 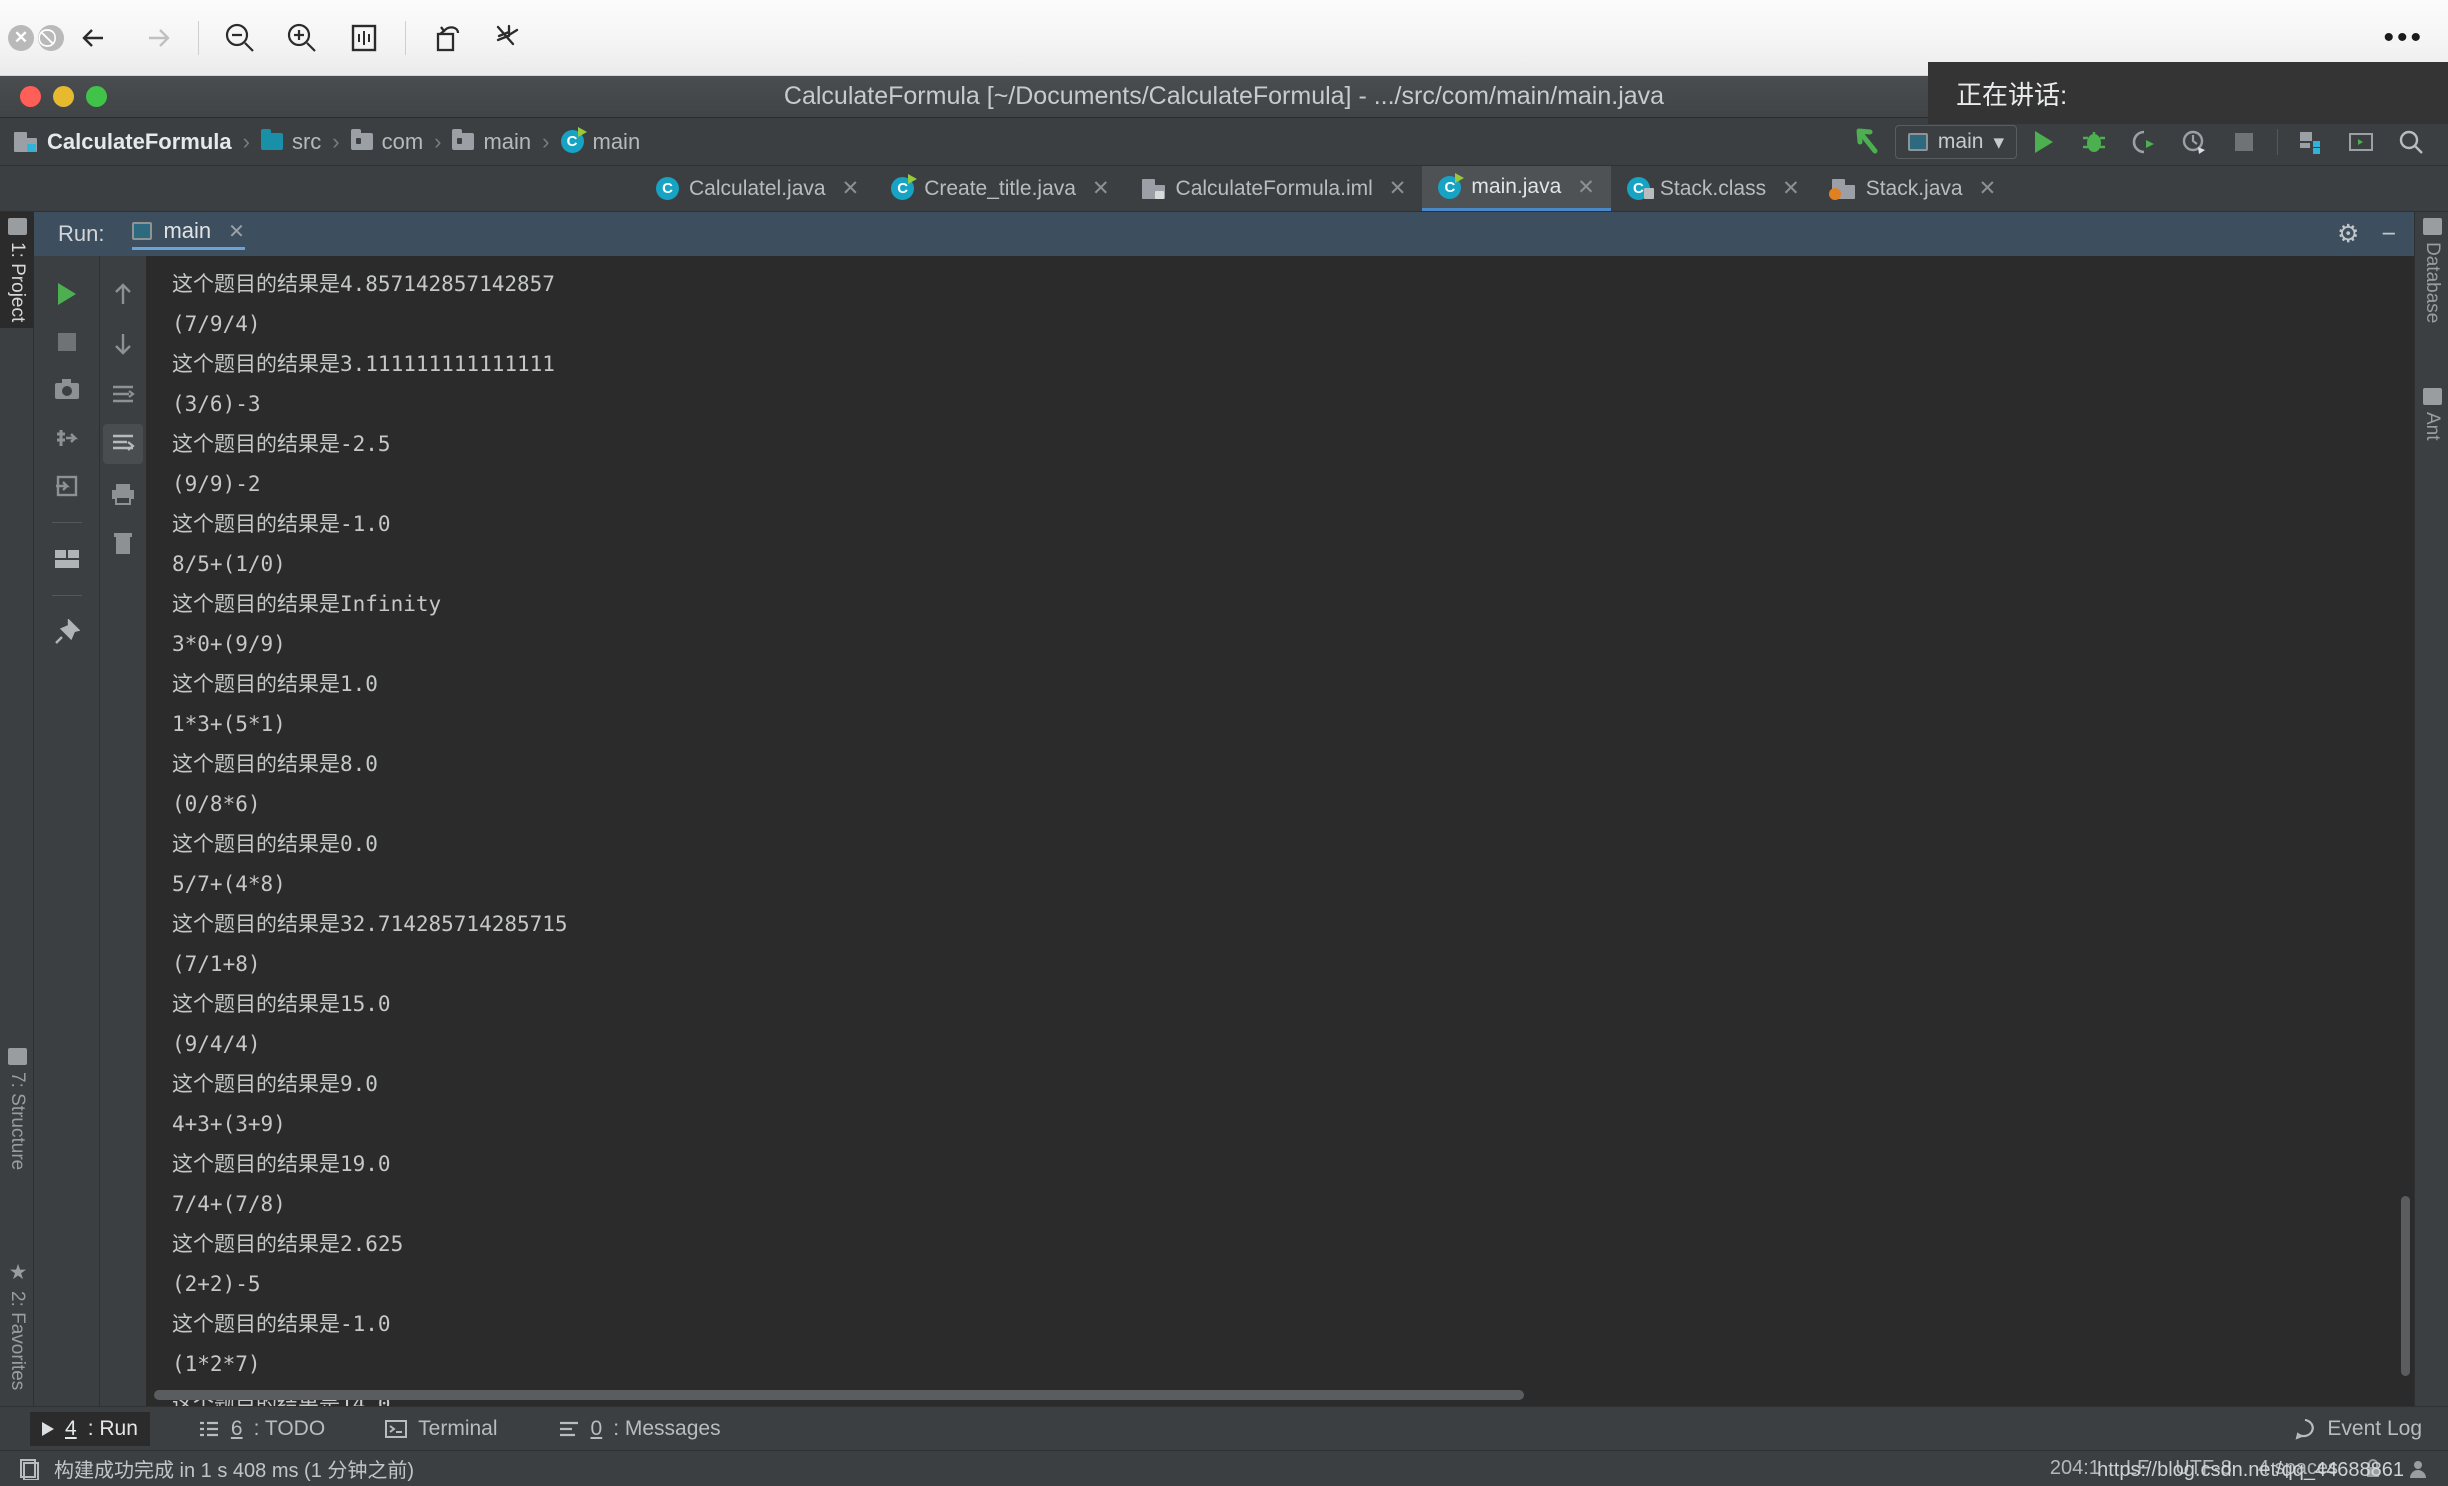 I want to click on dump-threads-button, so click(x=67, y=438).